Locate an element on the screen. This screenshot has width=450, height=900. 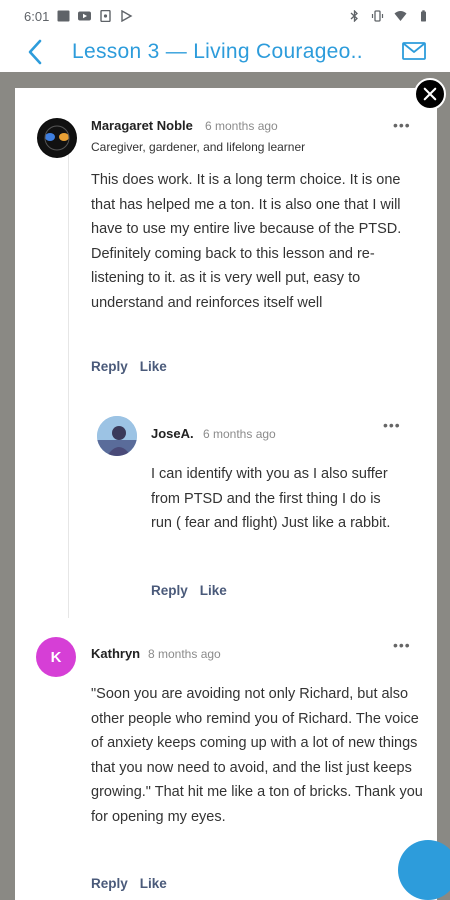
mail-icon is located at coordinates (414, 51).